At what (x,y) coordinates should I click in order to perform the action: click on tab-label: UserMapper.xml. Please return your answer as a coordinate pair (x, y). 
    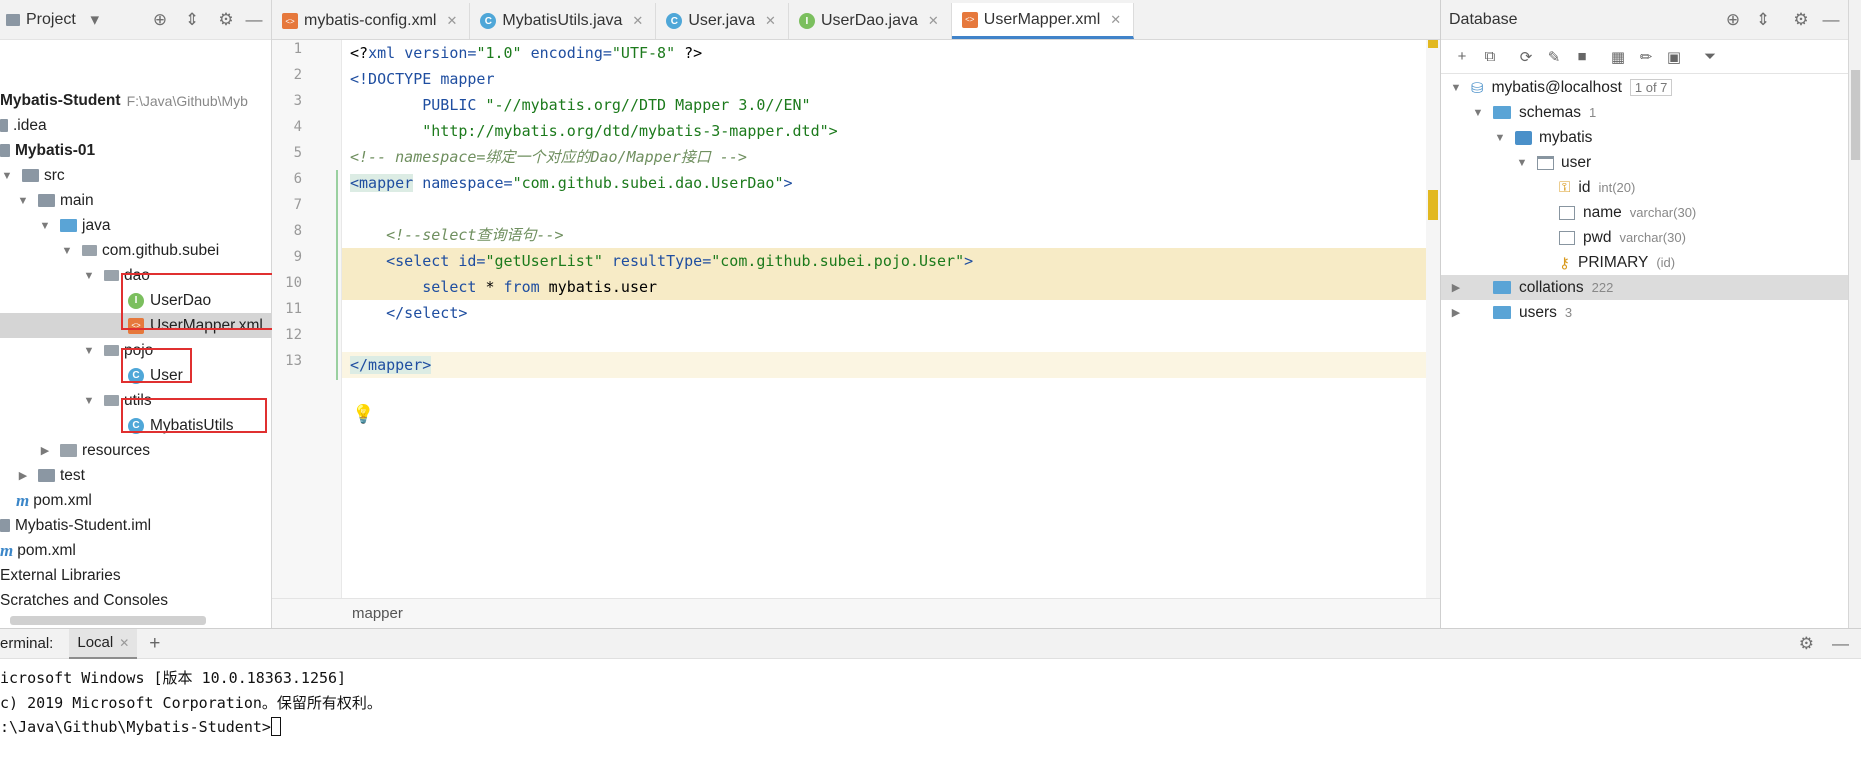
    Looking at the image, I should click on (1042, 19).